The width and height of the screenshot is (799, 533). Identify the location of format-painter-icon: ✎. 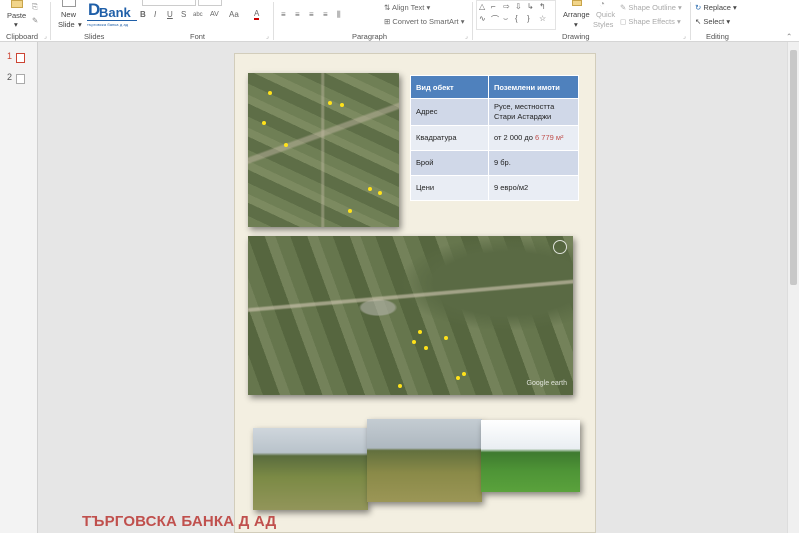
(35, 20).